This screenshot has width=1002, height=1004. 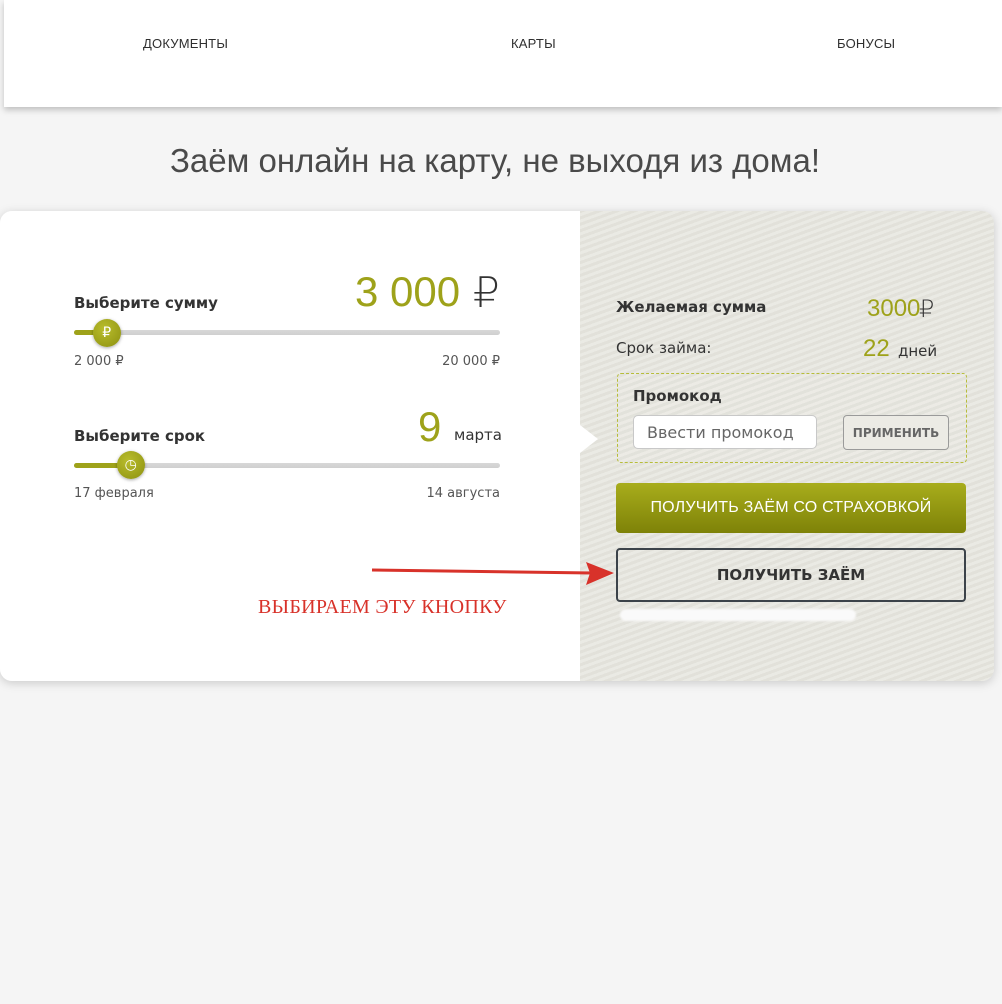 What do you see at coordinates (691, 307) in the screenshot?
I see `desired-sum-label: Желаемая сумма` at bounding box center [691, 307].